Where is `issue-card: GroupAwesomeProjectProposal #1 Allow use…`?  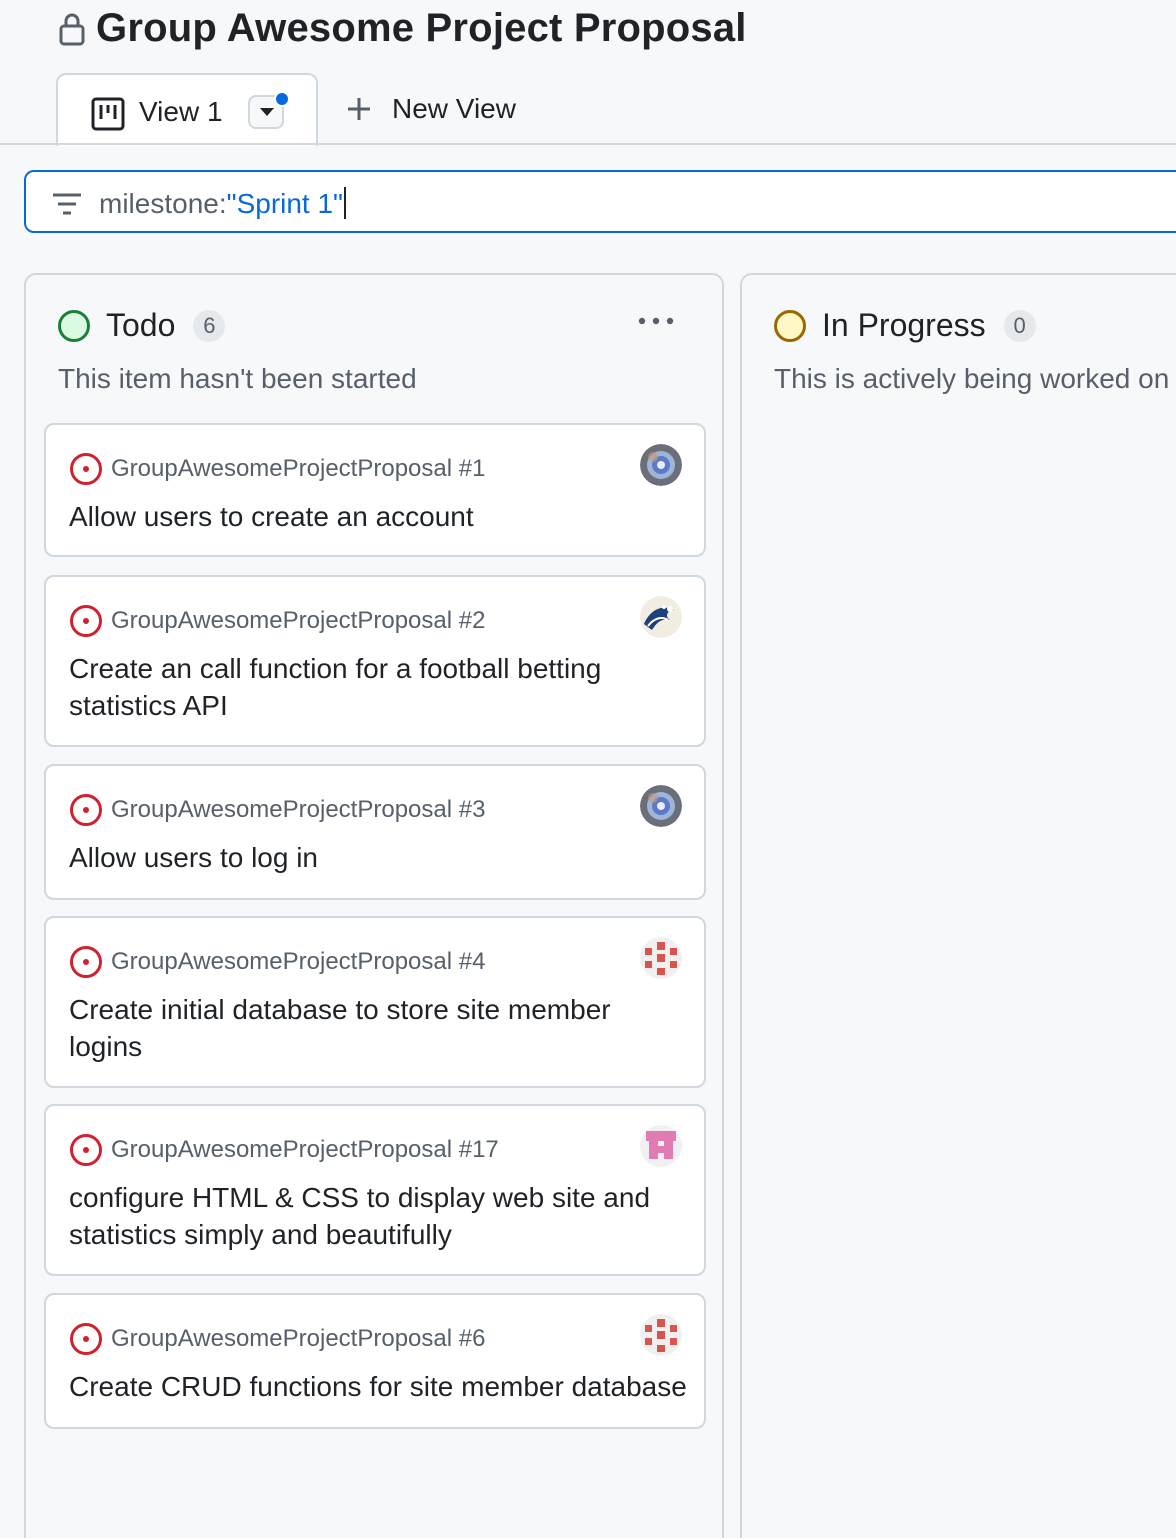 issue-card: GroupAwesomeProjectProposal #1 Allow use… is located at coordinates (375, 490).